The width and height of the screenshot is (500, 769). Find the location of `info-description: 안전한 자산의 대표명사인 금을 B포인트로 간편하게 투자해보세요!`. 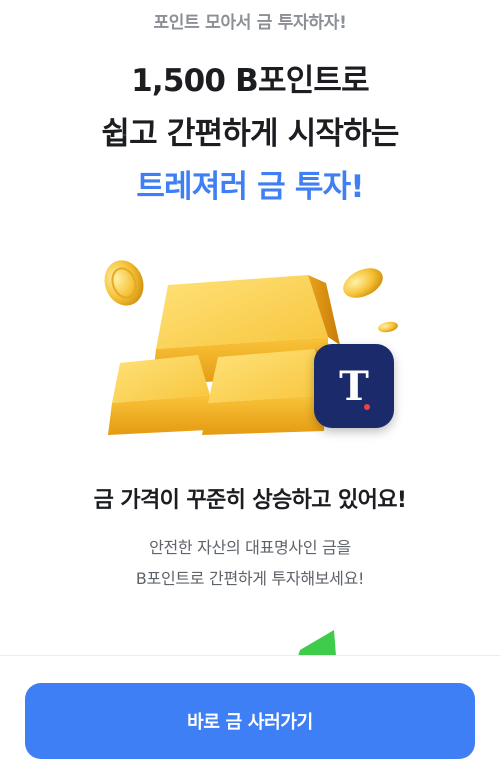

info-description: 안전한 자산의 대표명사인 금을 B포인트로 간편하게 투자해보세요! is located at coordinates (250, 563).